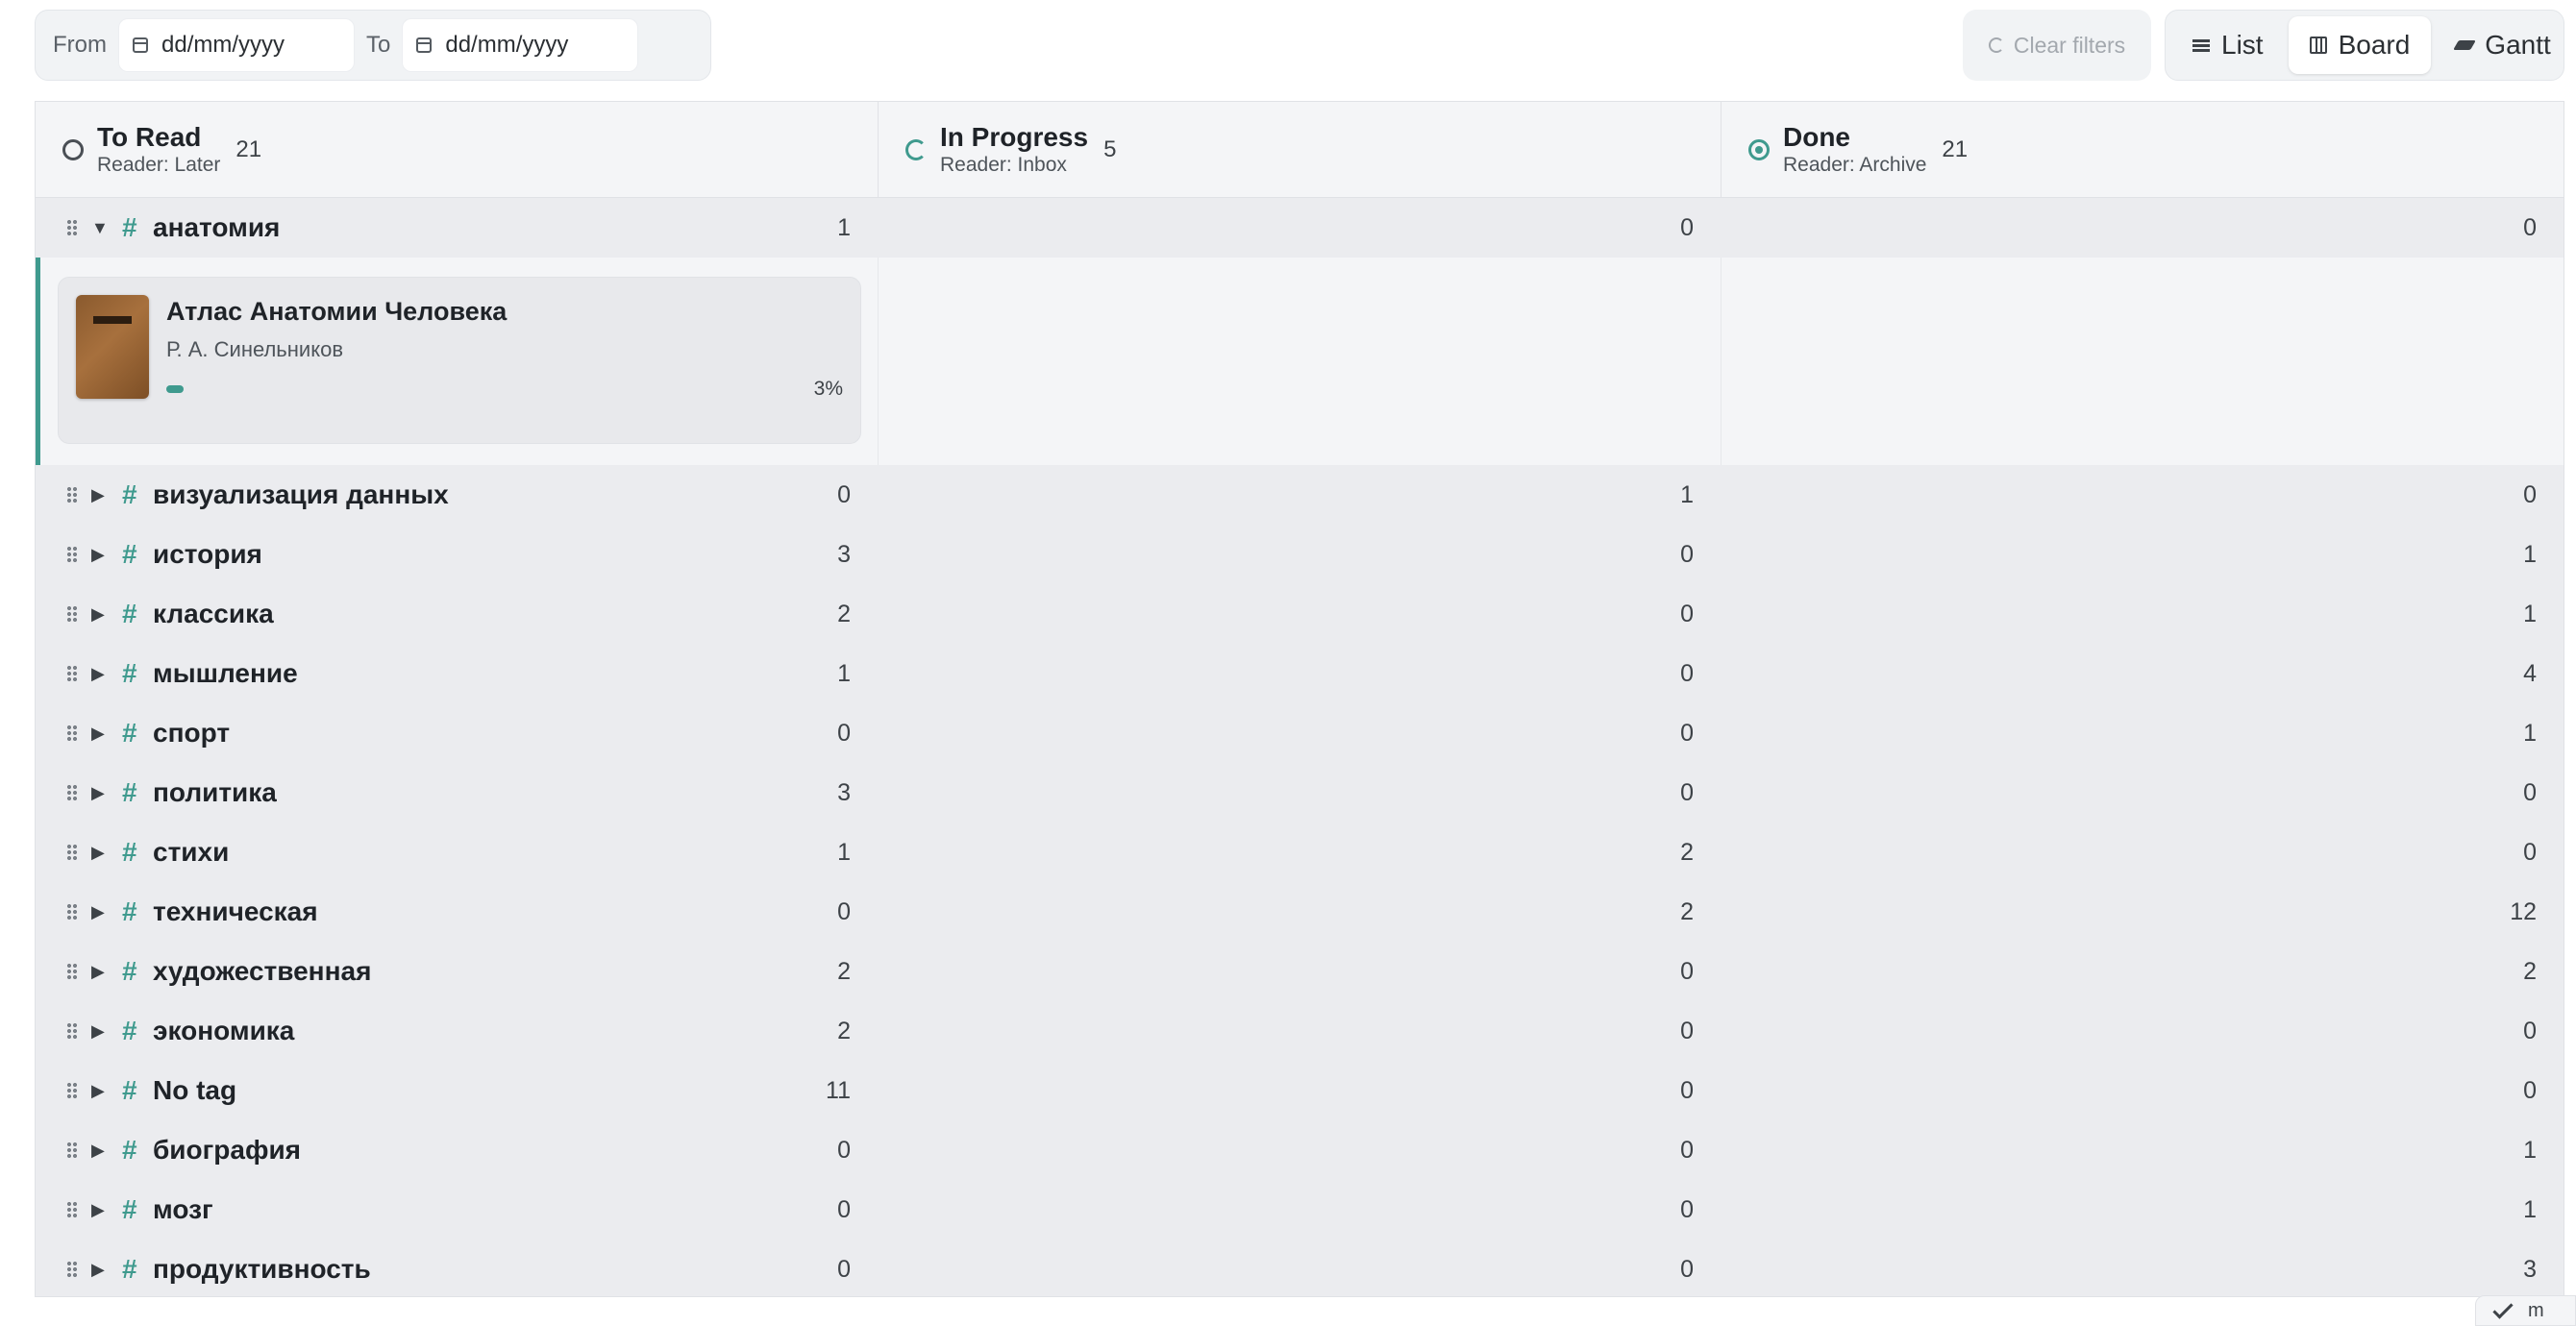 This screenshot has height=1326, width=2576. What do you see at coordinates (1300, 361) in the screenshot?
I see `drop-zone-in-progress` at bounding box center [1300, 361].